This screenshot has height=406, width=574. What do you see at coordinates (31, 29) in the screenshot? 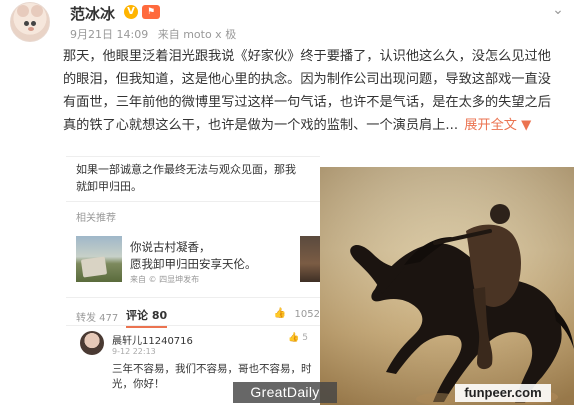
I see `avatar-nose` at bounding box center [31, 29].